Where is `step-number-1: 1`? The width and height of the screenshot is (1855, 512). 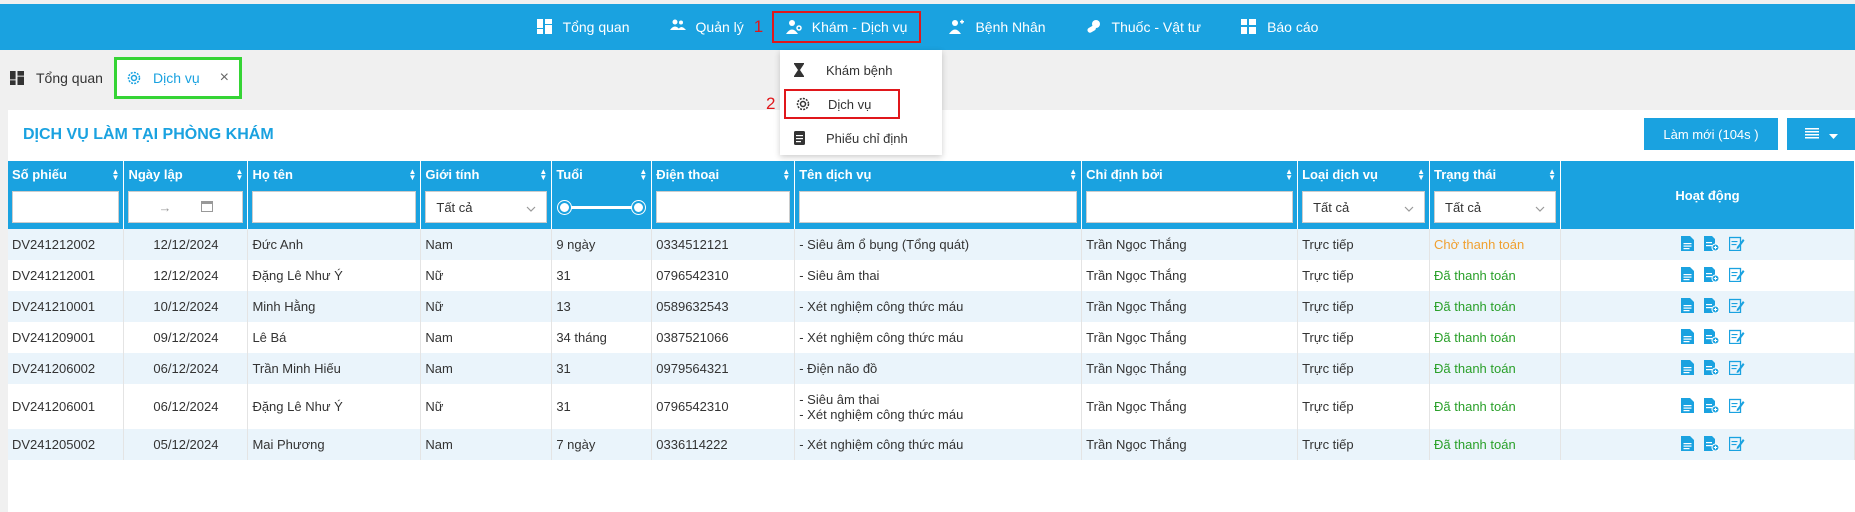
step-number-1: 1 is located at coordinates (758, 26).